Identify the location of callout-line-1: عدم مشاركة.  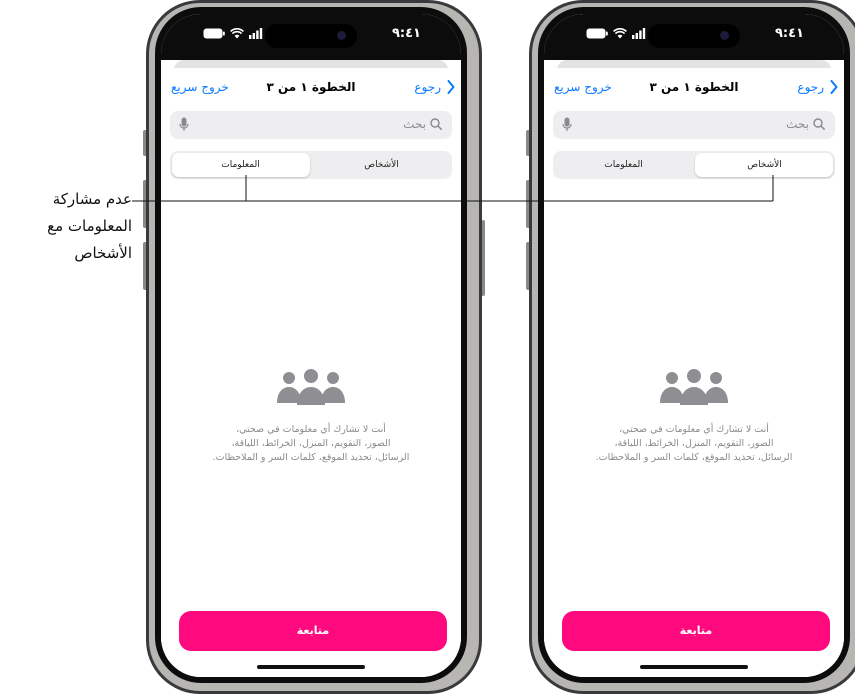
(92, 199).